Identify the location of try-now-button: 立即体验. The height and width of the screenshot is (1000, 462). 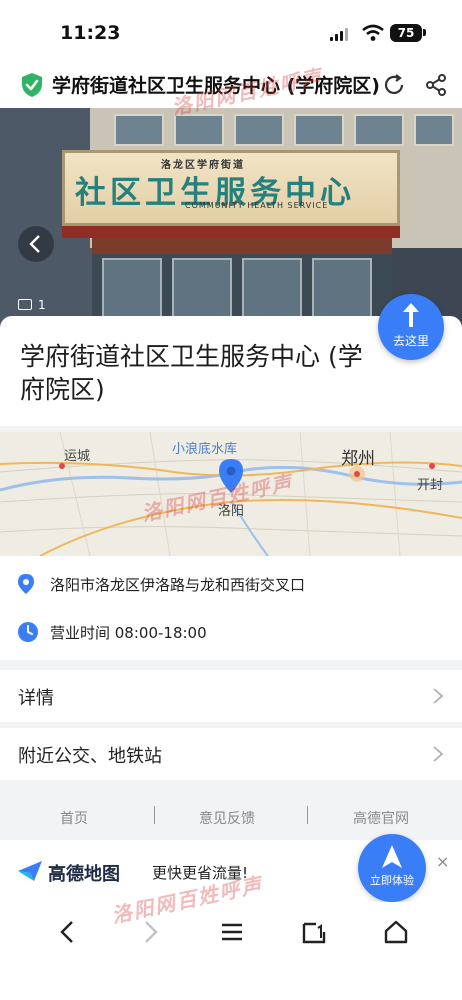
(392, 868).